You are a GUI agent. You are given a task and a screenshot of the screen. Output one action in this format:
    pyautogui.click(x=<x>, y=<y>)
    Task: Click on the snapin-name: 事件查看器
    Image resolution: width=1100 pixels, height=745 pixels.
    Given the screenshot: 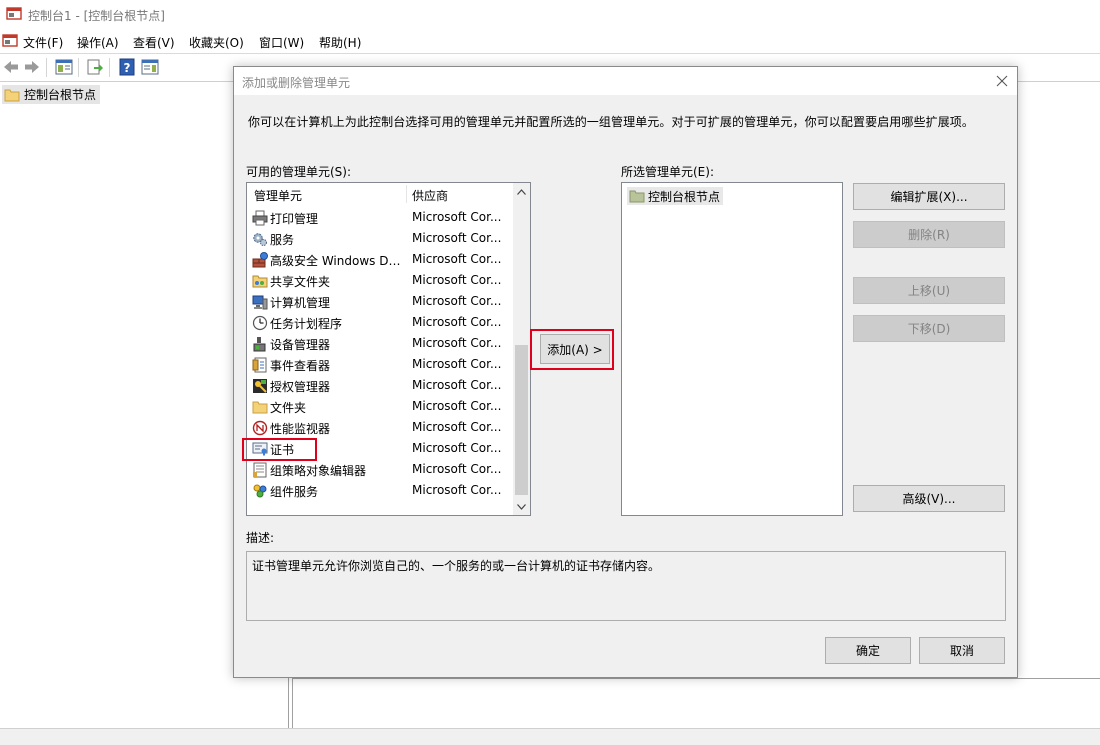 What is the action you would take?
    pyautogui.click(x=300, y=366)
    